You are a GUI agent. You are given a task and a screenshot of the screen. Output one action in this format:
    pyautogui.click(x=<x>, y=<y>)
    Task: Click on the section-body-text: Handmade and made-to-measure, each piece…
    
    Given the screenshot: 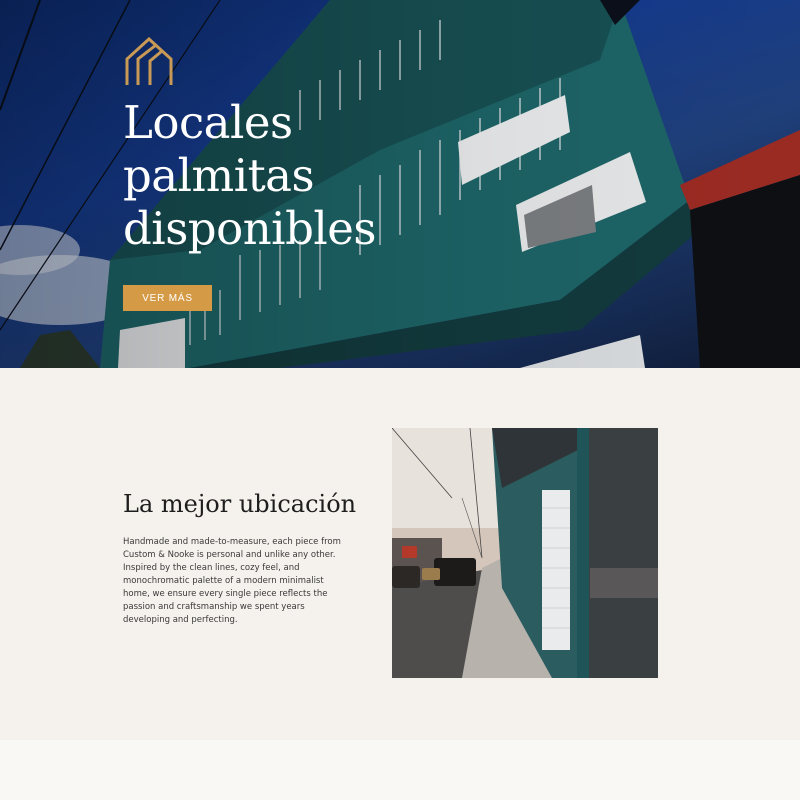 What is the action you would take?
    pyautogui.click(x=232, y=581)
    